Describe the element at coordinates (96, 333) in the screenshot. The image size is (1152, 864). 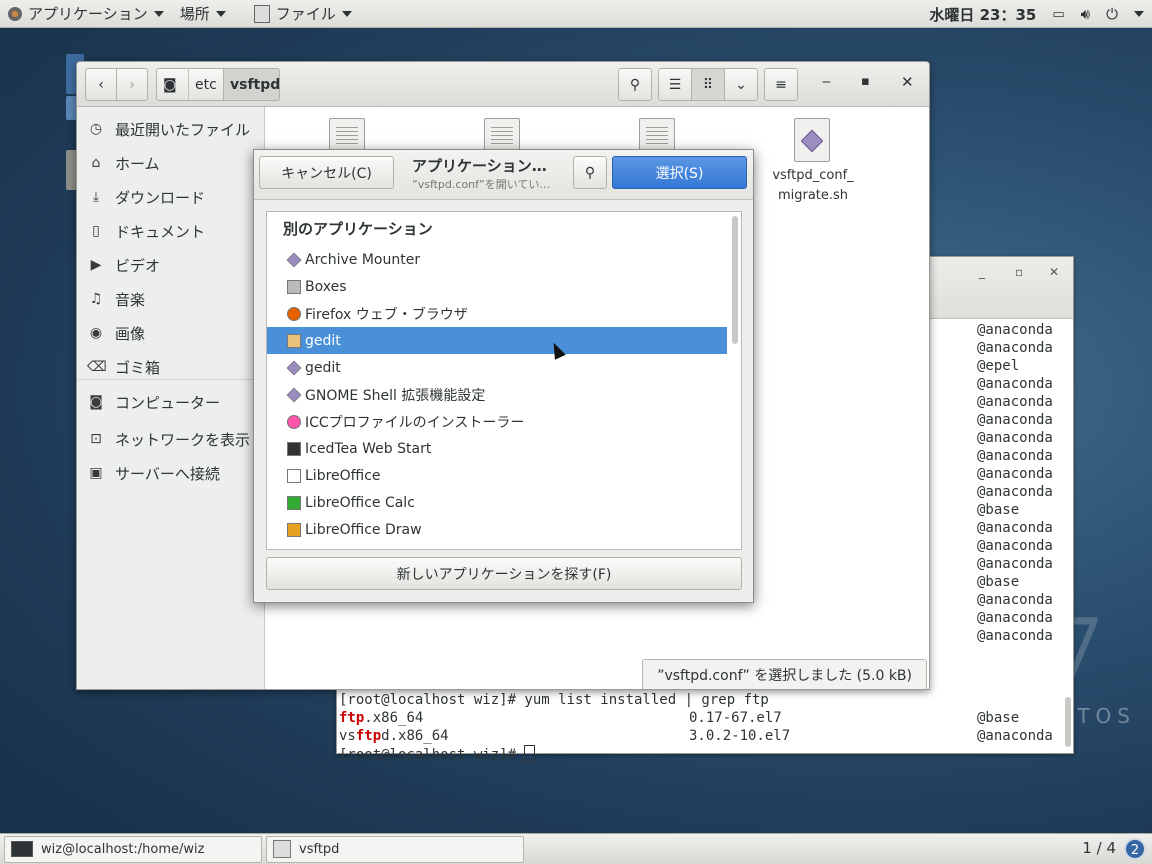
I see `camera-icon: ◉` at that location.